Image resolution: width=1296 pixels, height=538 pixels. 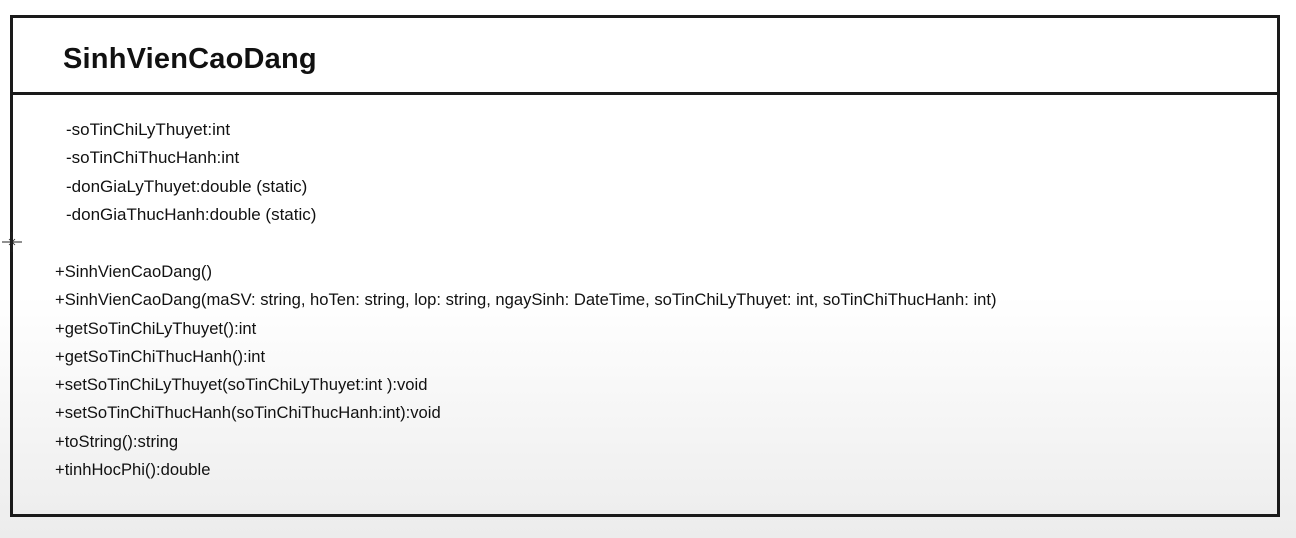 I want to click on method-item: +SinhVienCaoDang(), so click(x=133, y=271).